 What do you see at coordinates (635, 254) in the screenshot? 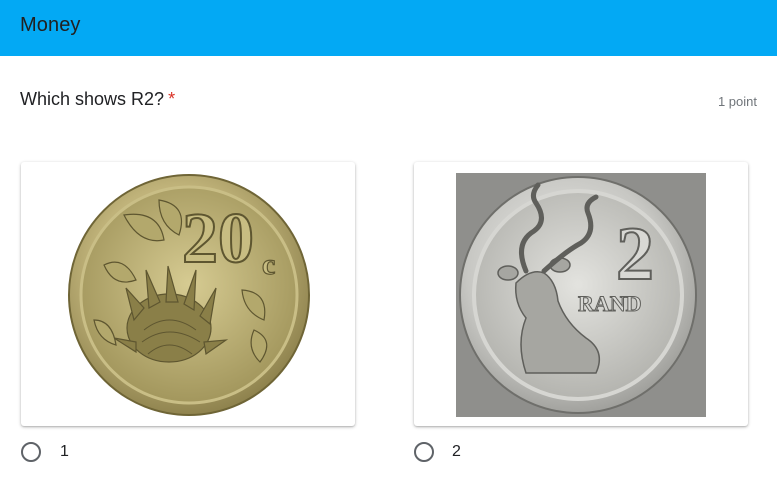
I see `coin-r2-value-text: 2` at bounding box center [635, 254].